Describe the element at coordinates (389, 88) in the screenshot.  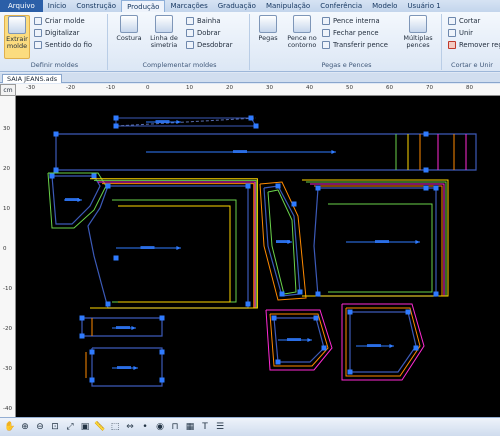
I see `ruler-tick: 60` at that location.